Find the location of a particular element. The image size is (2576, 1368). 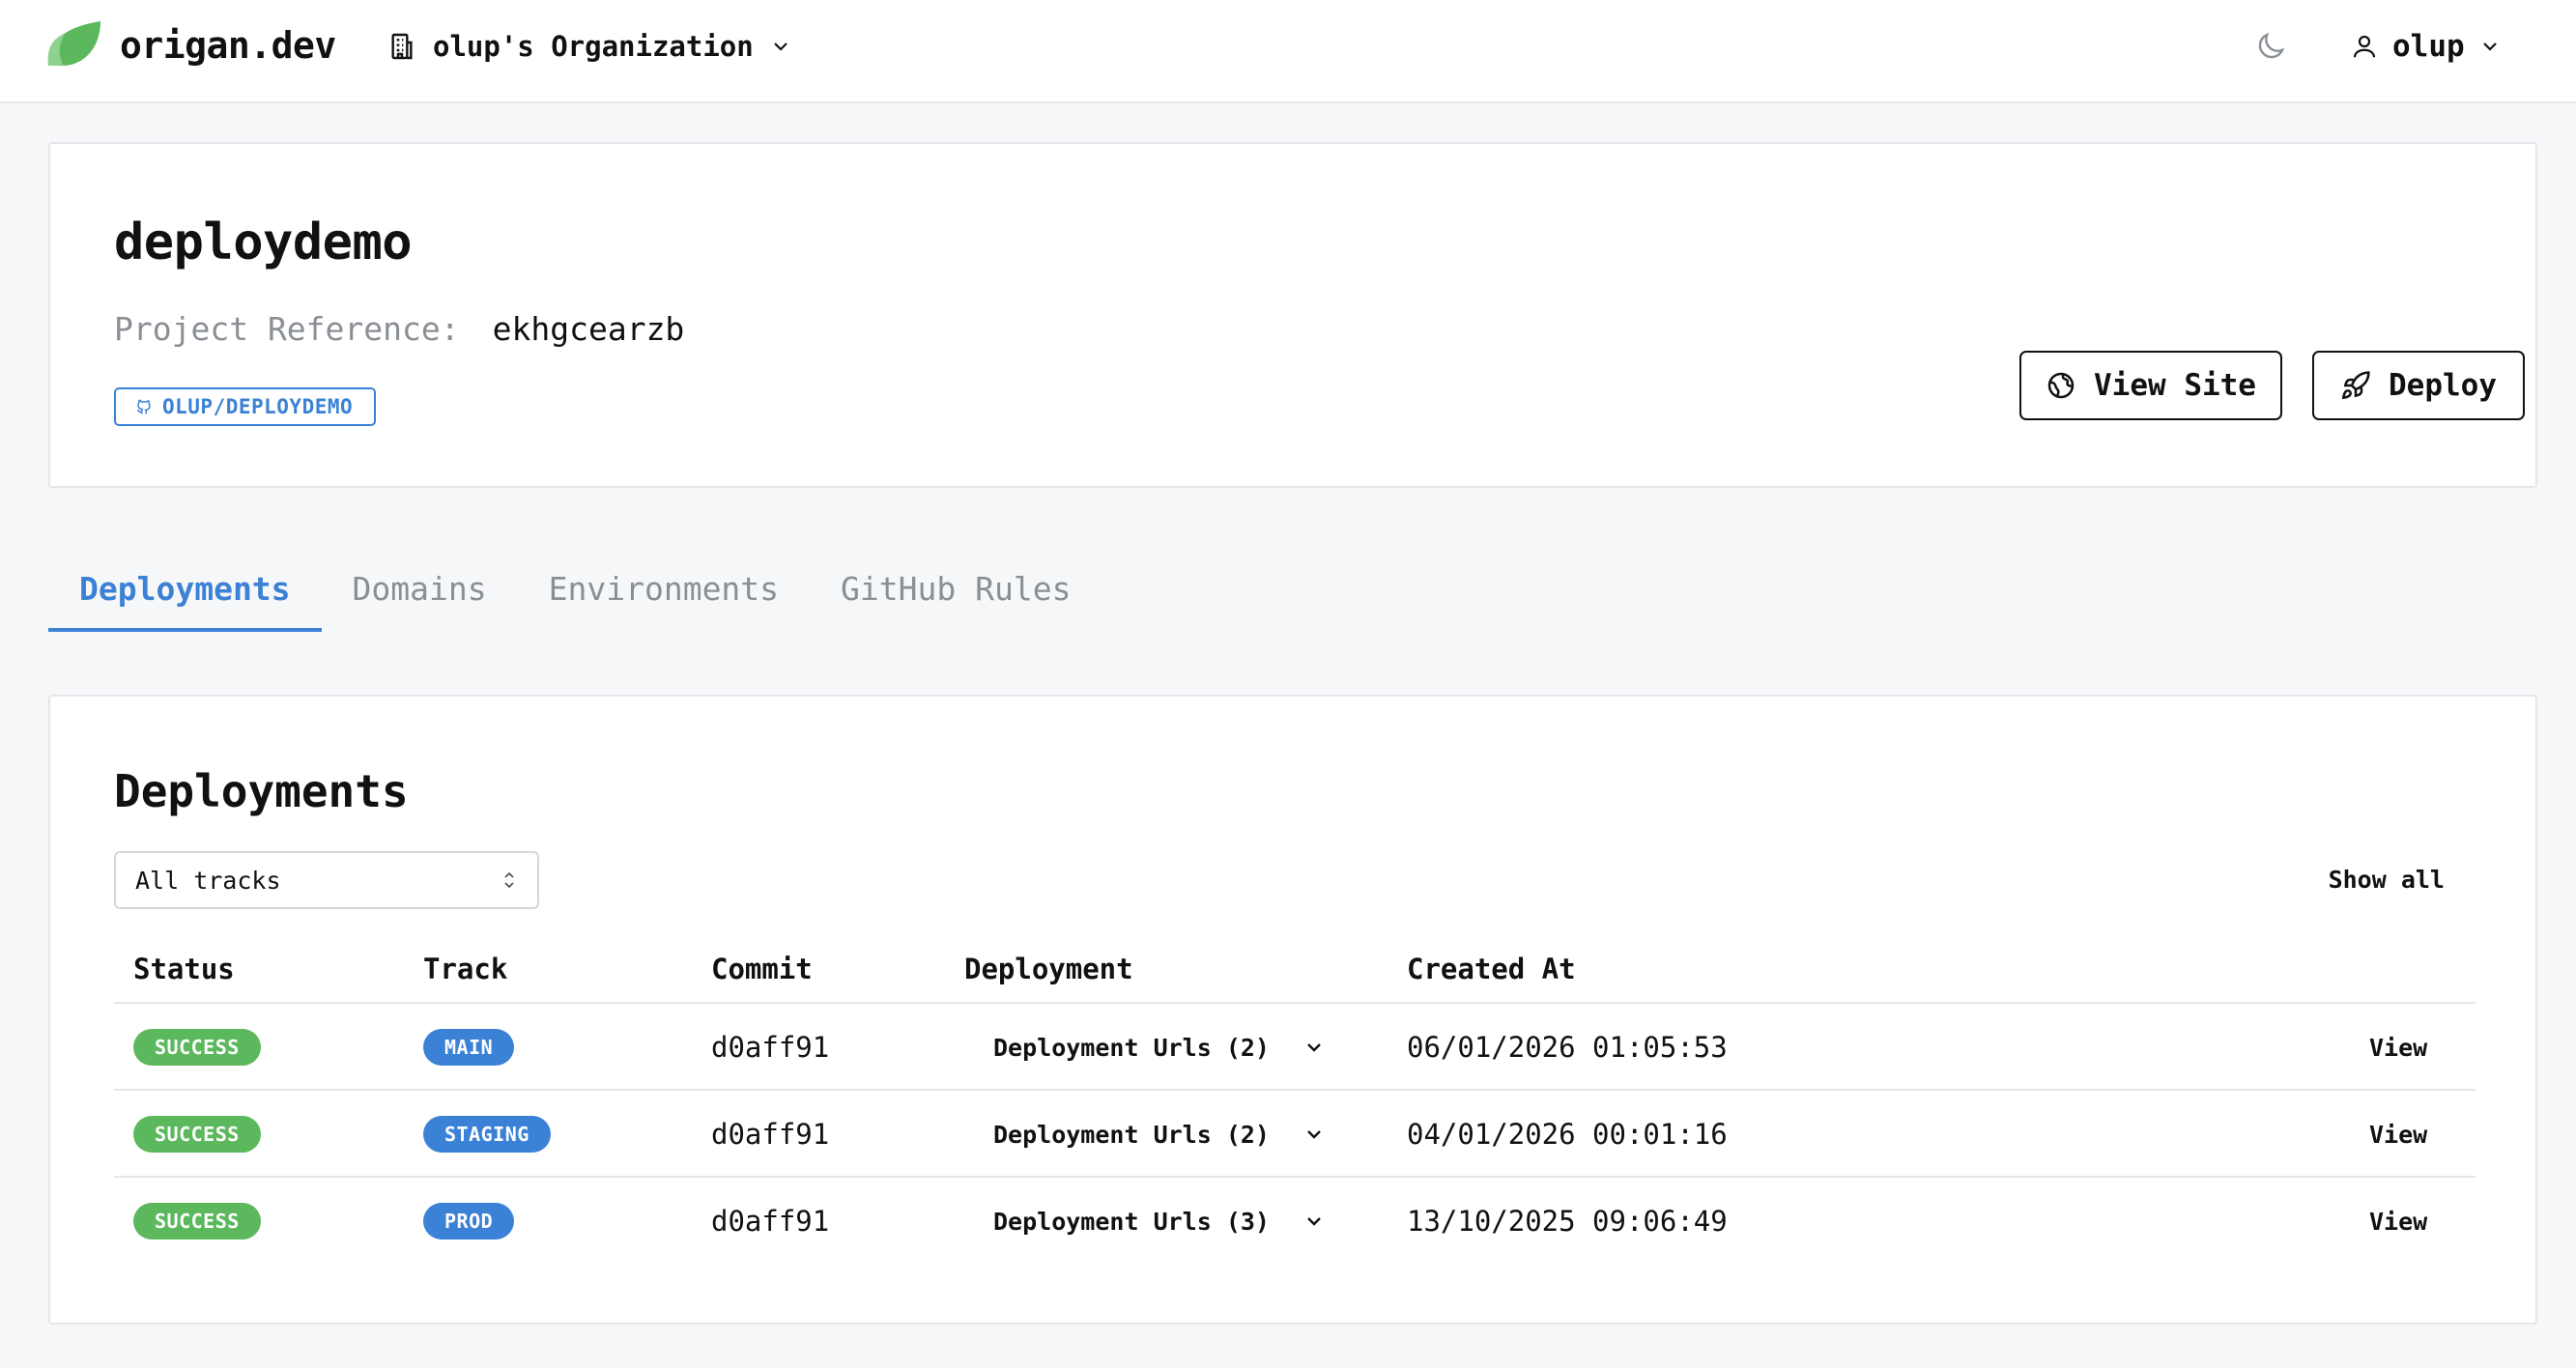

leaf-logo-icon is located at coordinates (73, 44).